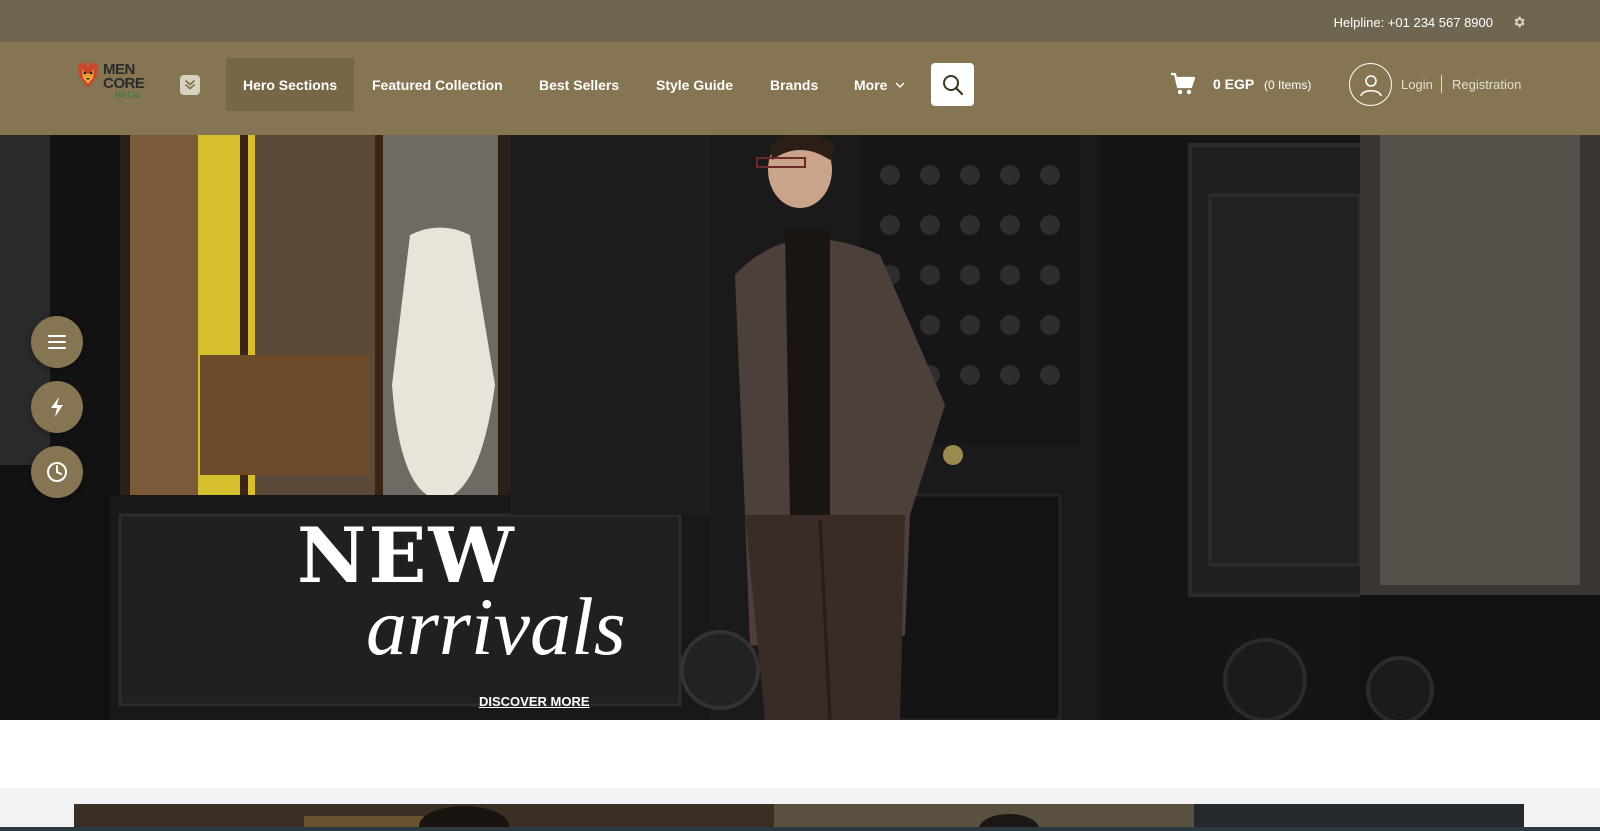  I want to click on nav-more-dropdown: More, so click(879, 84).